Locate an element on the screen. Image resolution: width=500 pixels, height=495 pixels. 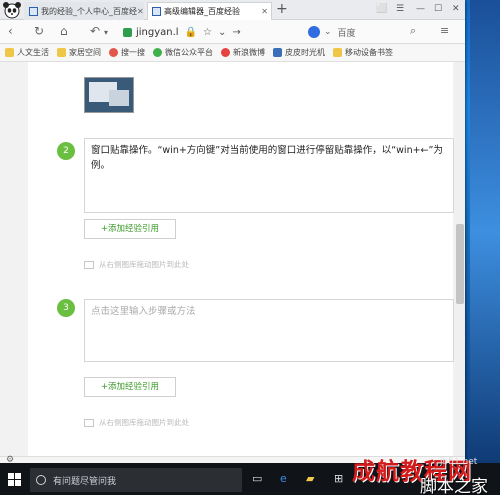
bookmark-label: 新浪微博 is located at coordinates (249, 52).